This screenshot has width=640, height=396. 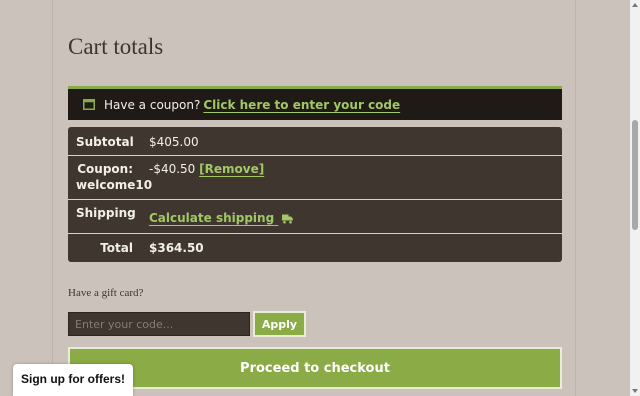 What do you see at coordinates (52, 198) in the screenshot?
I see `content-border-left` at bounding box center [52, 198].